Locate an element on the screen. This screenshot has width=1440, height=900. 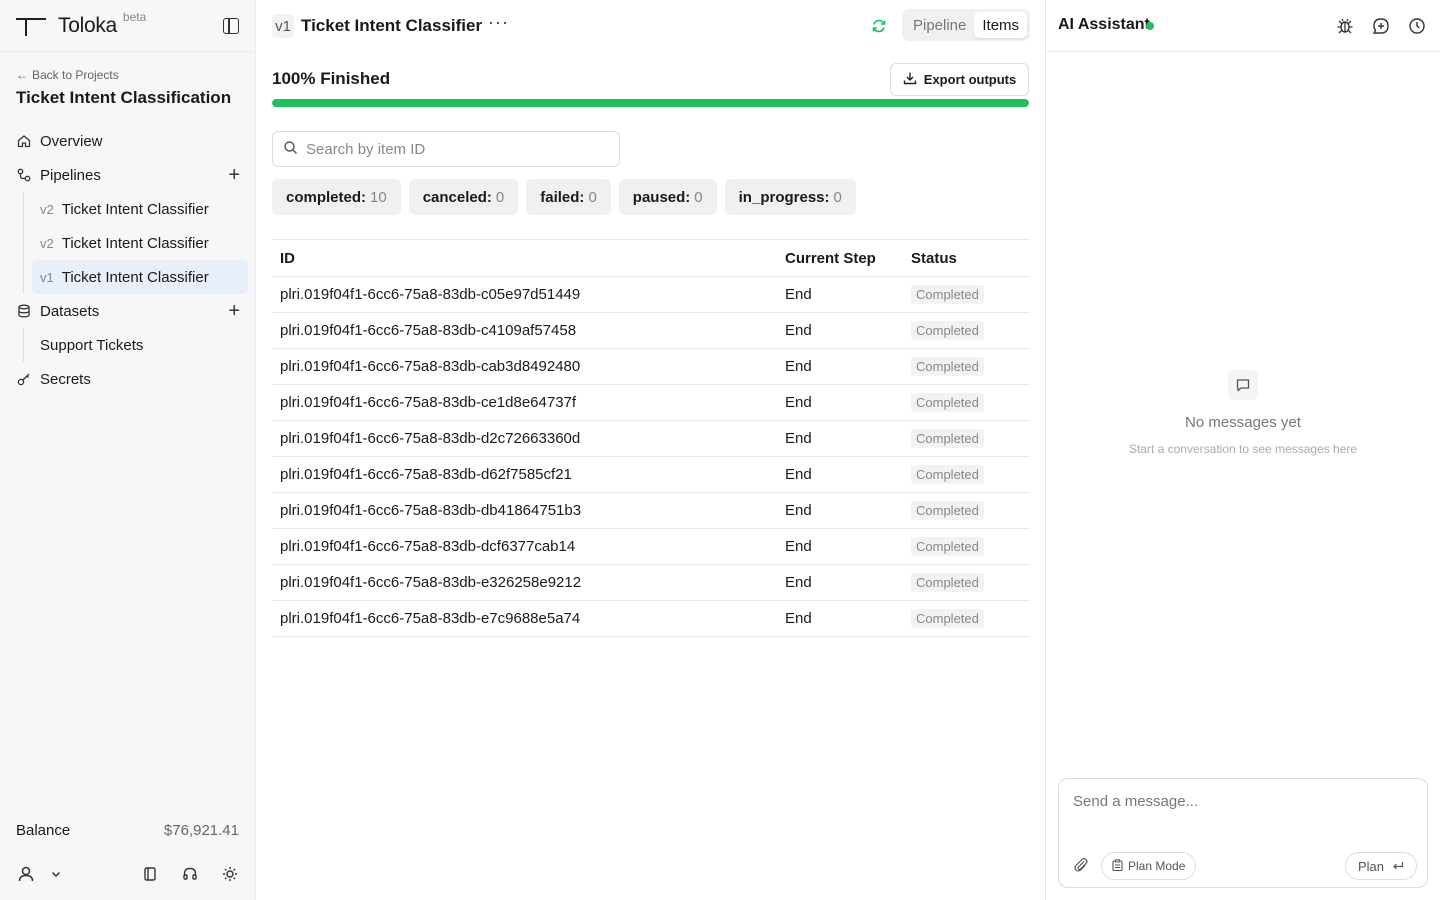
toloka-logo-icon is located at coordinates (31, 26).